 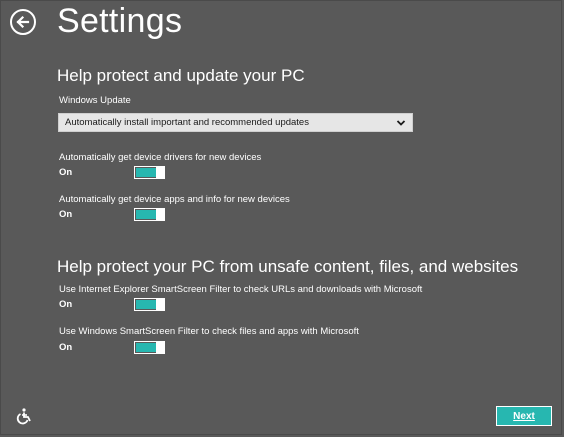 I want to click on chevron-down-icon, so click(x=401, y=123).